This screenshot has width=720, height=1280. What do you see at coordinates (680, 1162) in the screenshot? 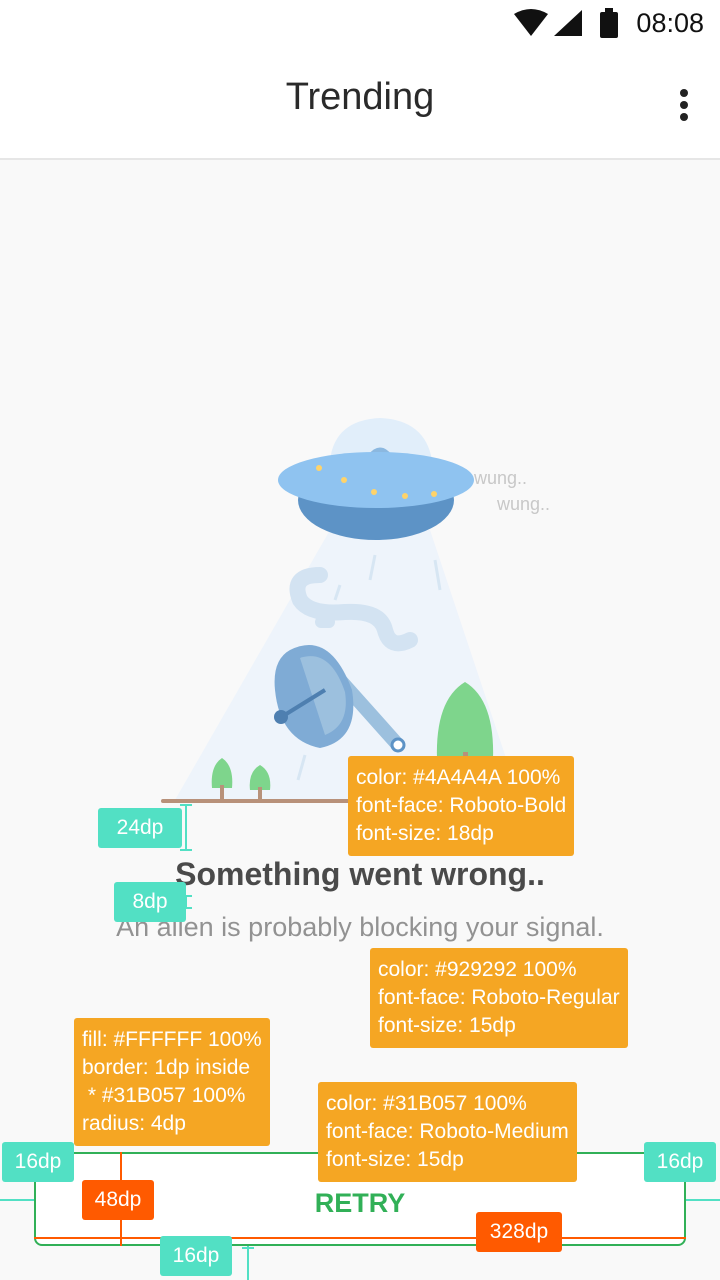
I see `margin-right-measure: 16dp` at bounding box center [680, 1162].